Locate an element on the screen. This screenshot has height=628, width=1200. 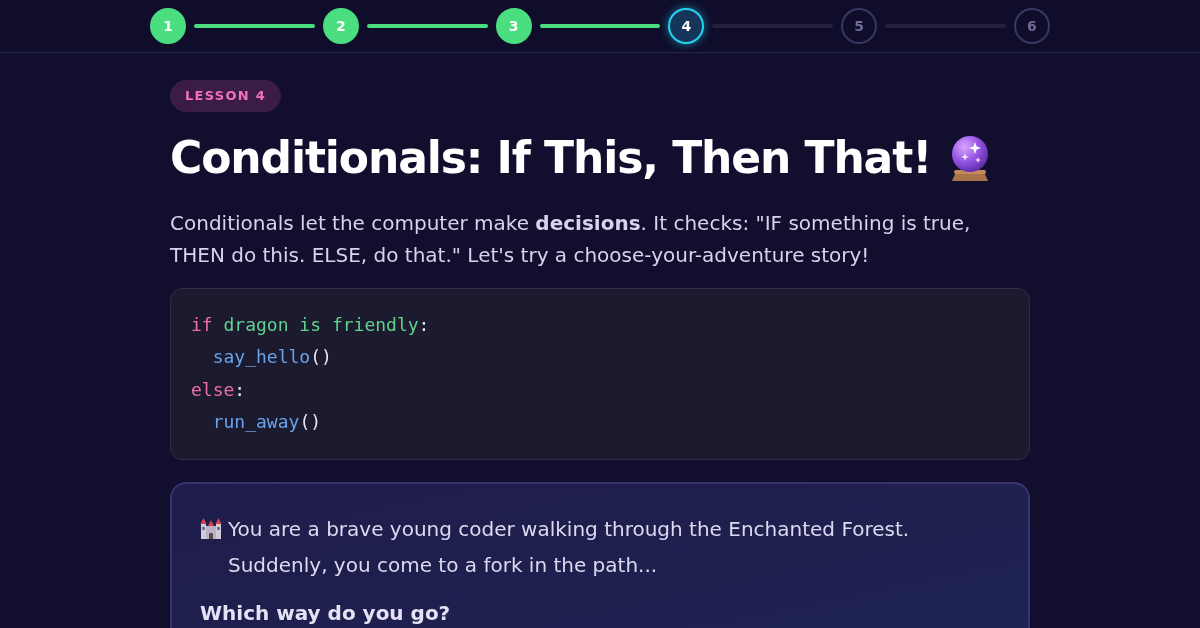
code-line: else: is located at coordinates (218, 389).